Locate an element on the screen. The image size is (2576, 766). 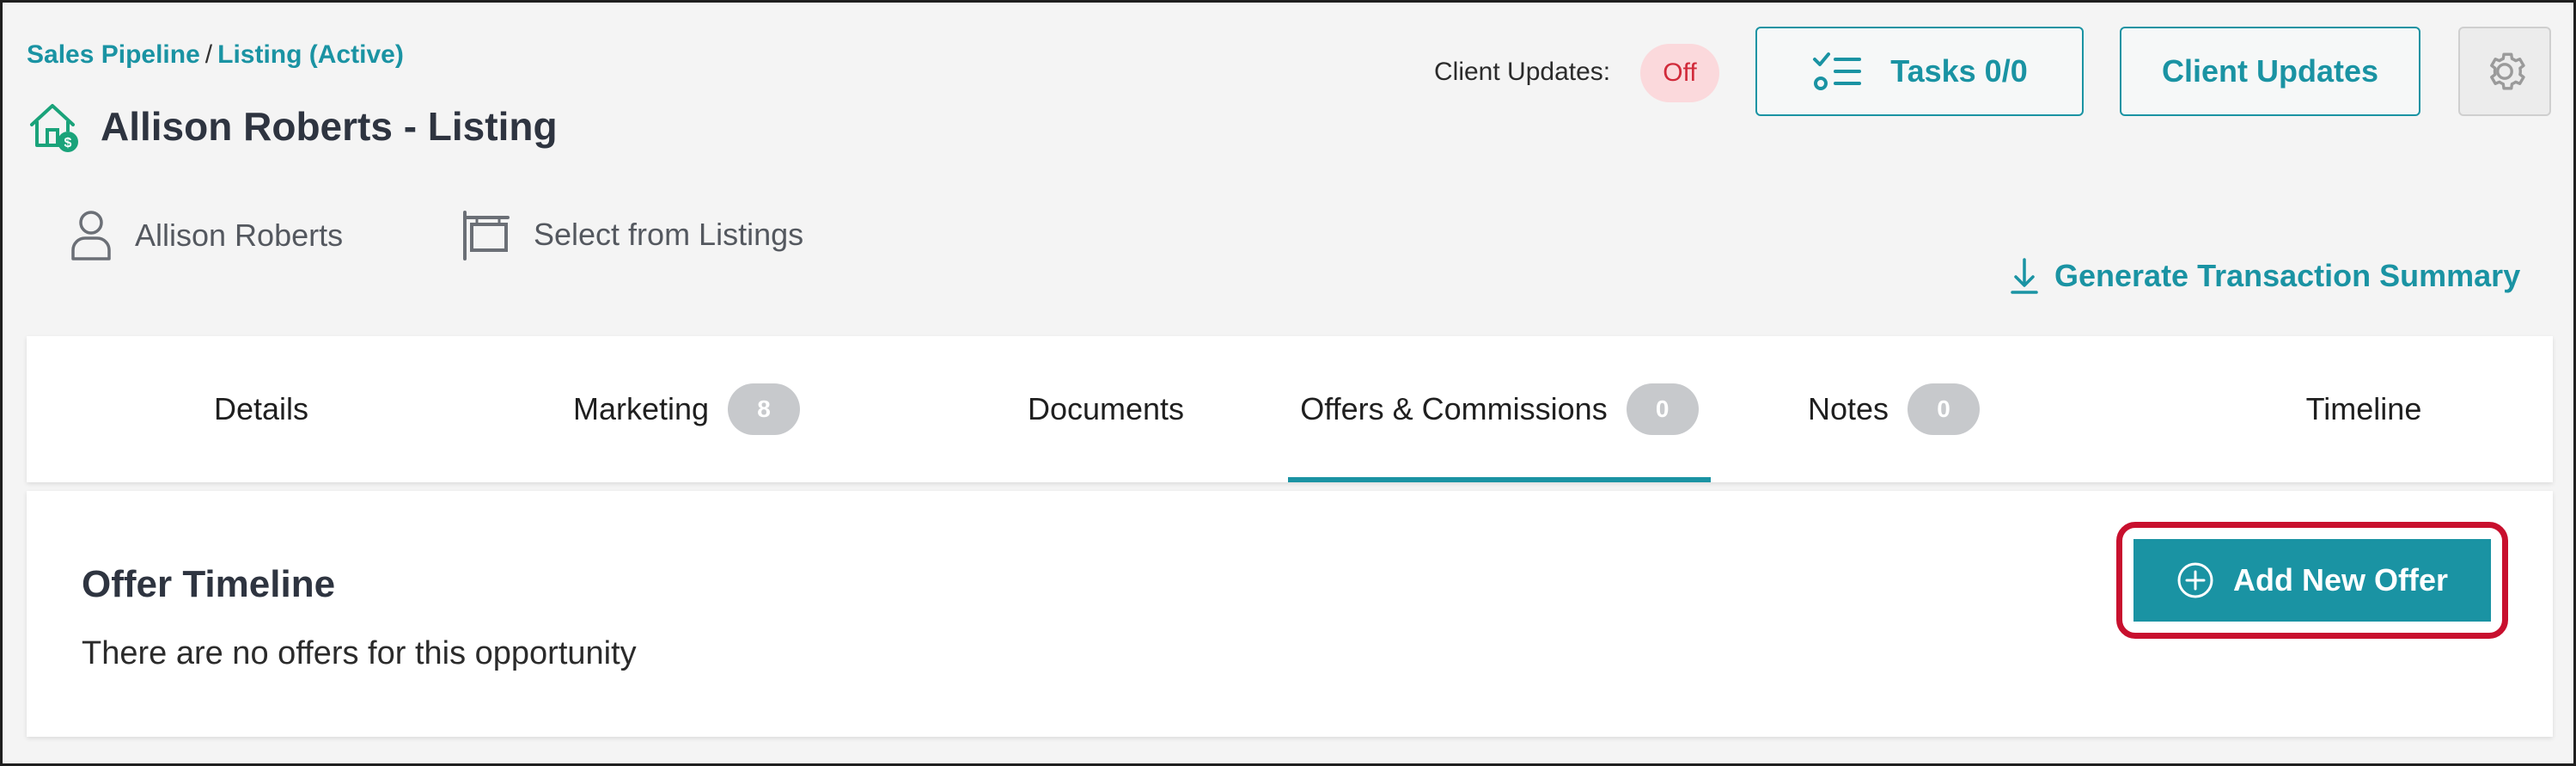
offer-empty-message: There are no offers for this opportunity is located at coordinates (359, 653).